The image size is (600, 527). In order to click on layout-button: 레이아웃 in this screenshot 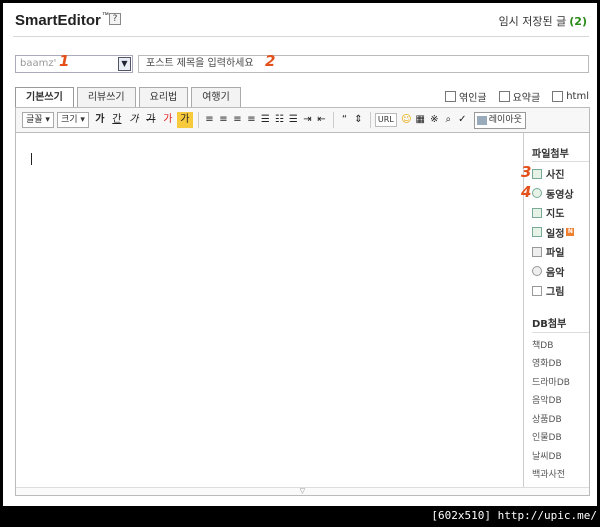, I will do `click(499, 120)`.